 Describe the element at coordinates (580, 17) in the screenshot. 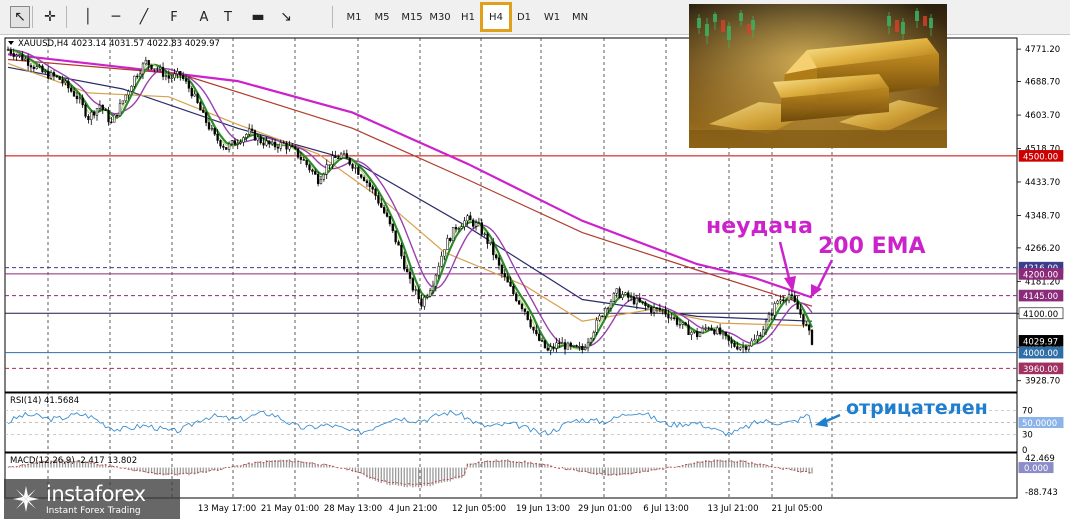

I see `timeframe-mn: MN` at that location.